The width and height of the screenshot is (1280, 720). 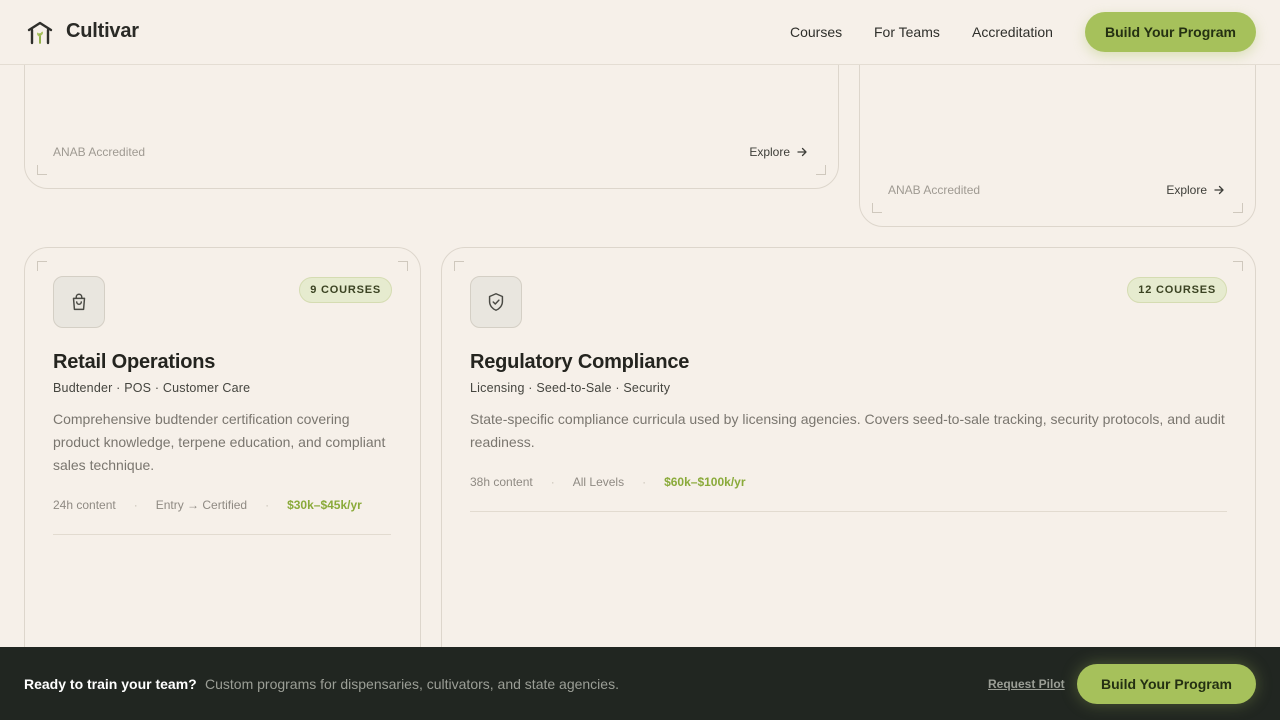 What do you see at coordinates (816, 32) in the screenshot?
I see `nav-courses: Courses` at bounding box center [816, 32].